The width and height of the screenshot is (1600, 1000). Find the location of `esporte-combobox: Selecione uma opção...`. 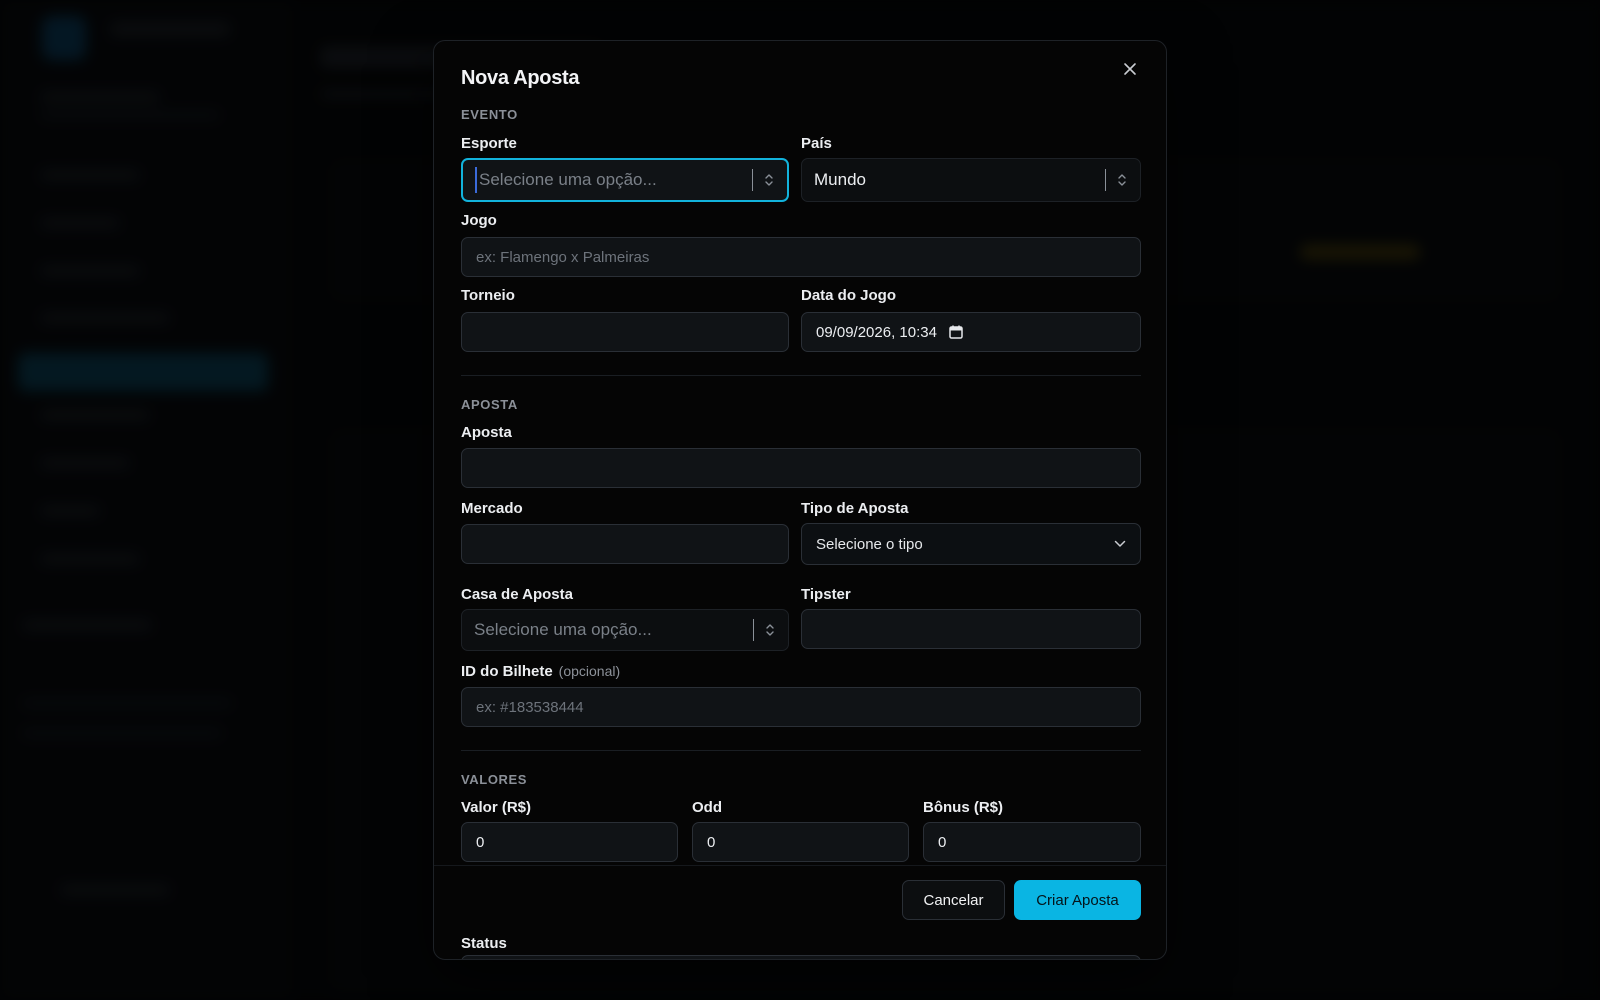

esporte-combobox: Selecione uma opção... is located at coordinates (625, 180).